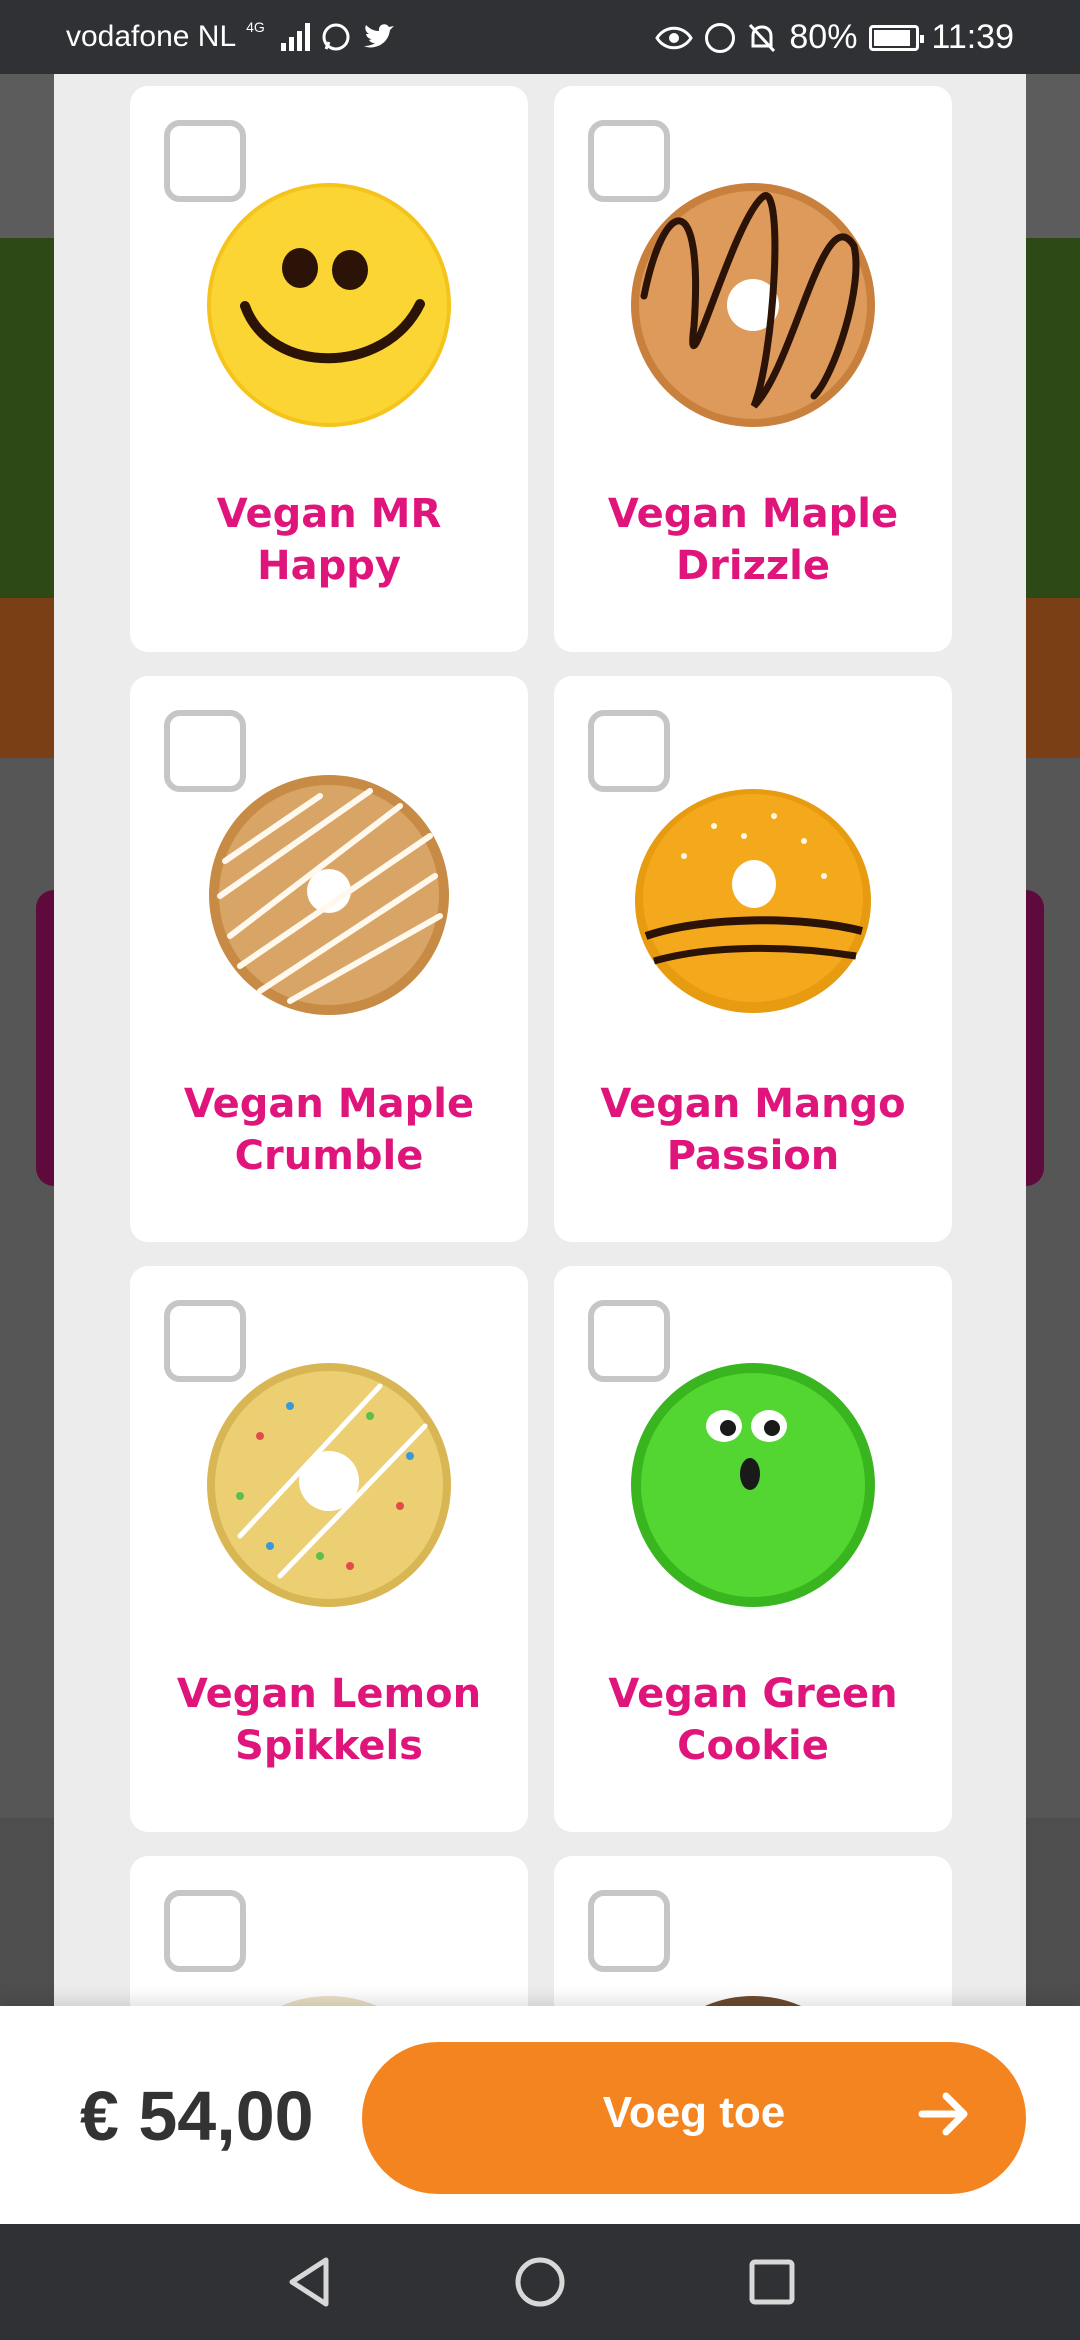  I want to click on product-card: Vegan MR Happy, so click(329, 369).